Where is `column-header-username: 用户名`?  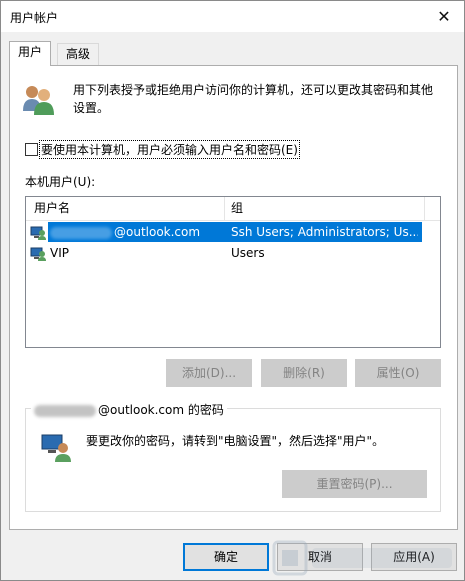
column-header-username: 用户名 is located at coordinates (125, 209).